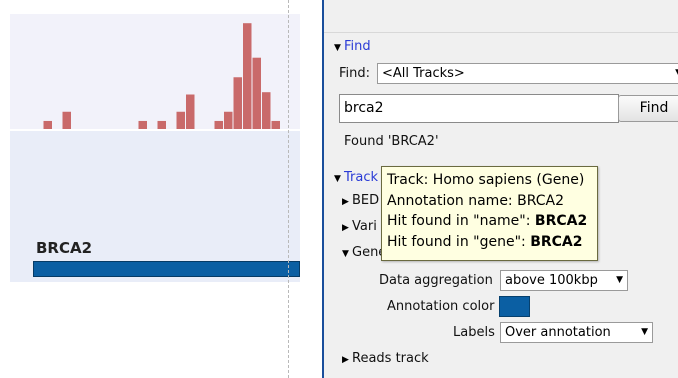 The height and width of the screenshot is (378, 678). I want to click on tooltip-gene-hit-prefix: Hit found in "gene":, so click(459, 241).